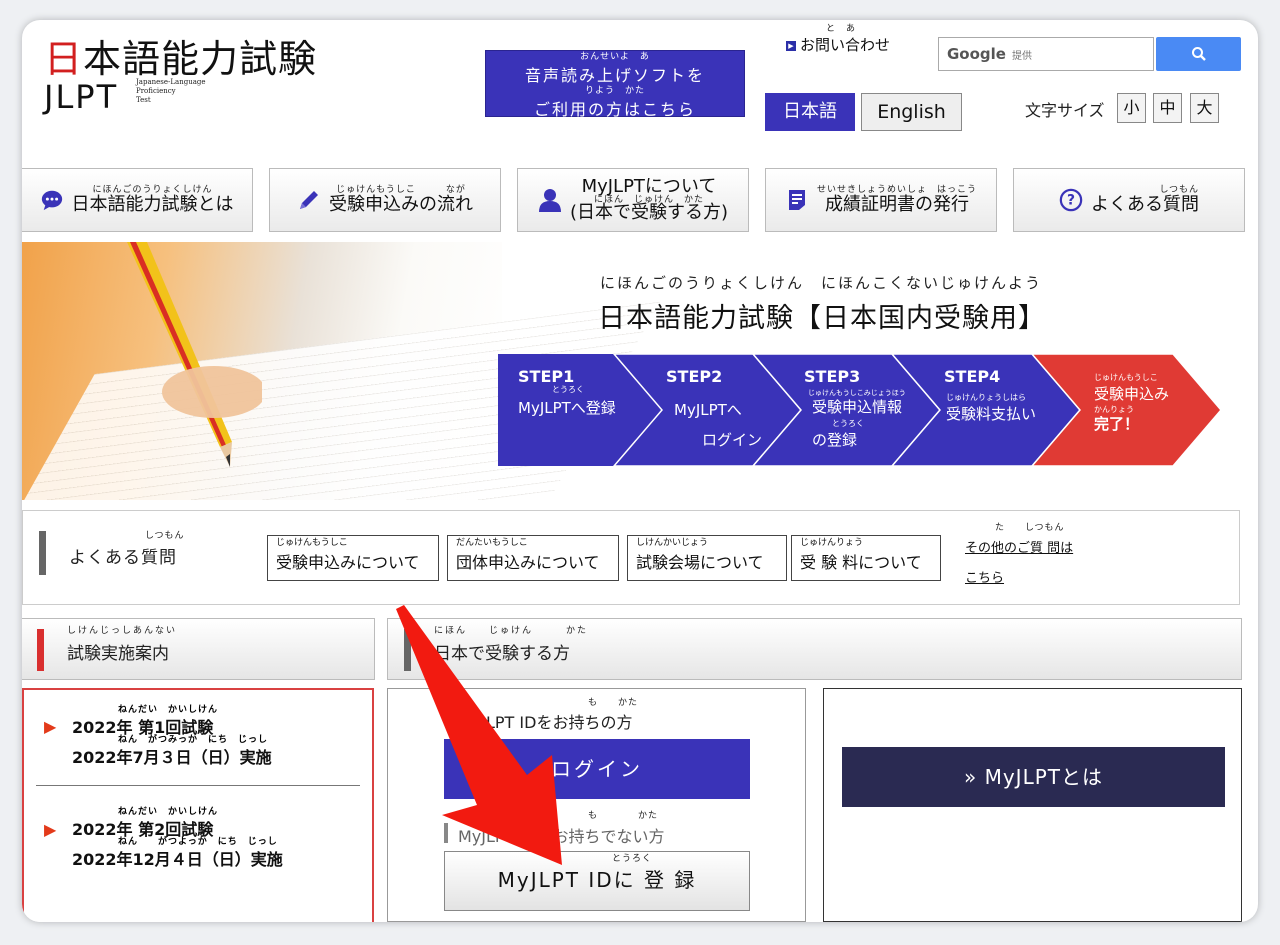 This screenshot has width=1280, height=945. I want to click on speech-ruby-1: おんせいよ あ, so click(615, 57).